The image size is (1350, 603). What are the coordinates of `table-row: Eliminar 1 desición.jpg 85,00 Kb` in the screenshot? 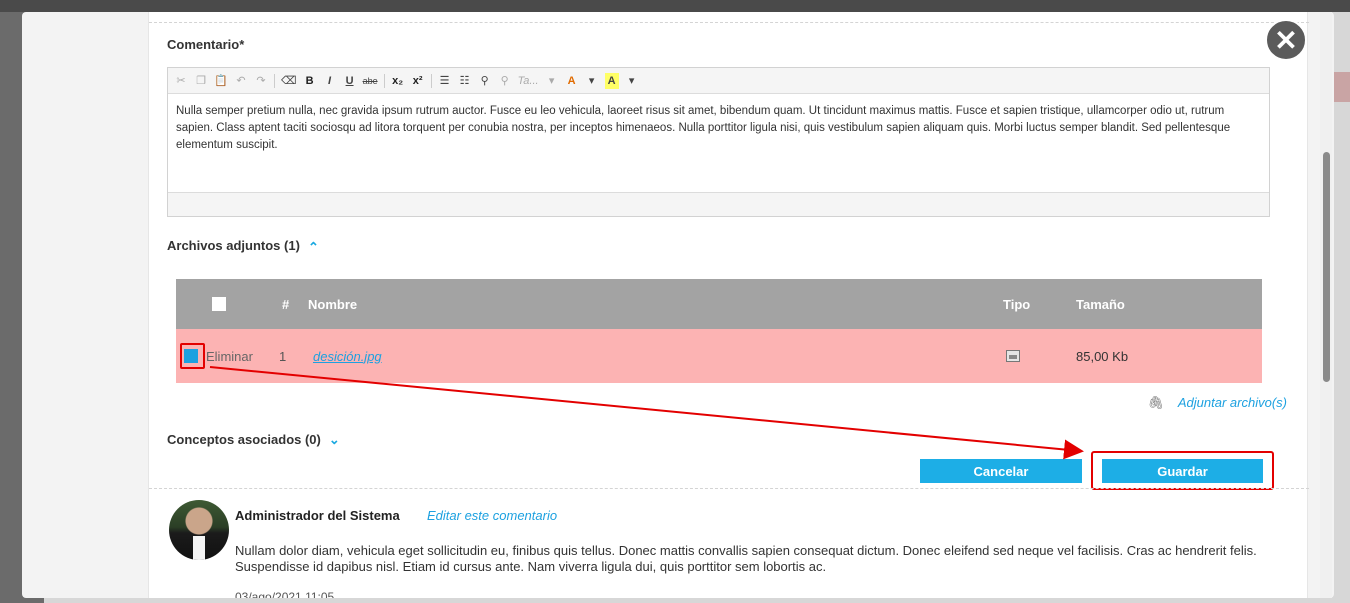 It's located at (719, 356).